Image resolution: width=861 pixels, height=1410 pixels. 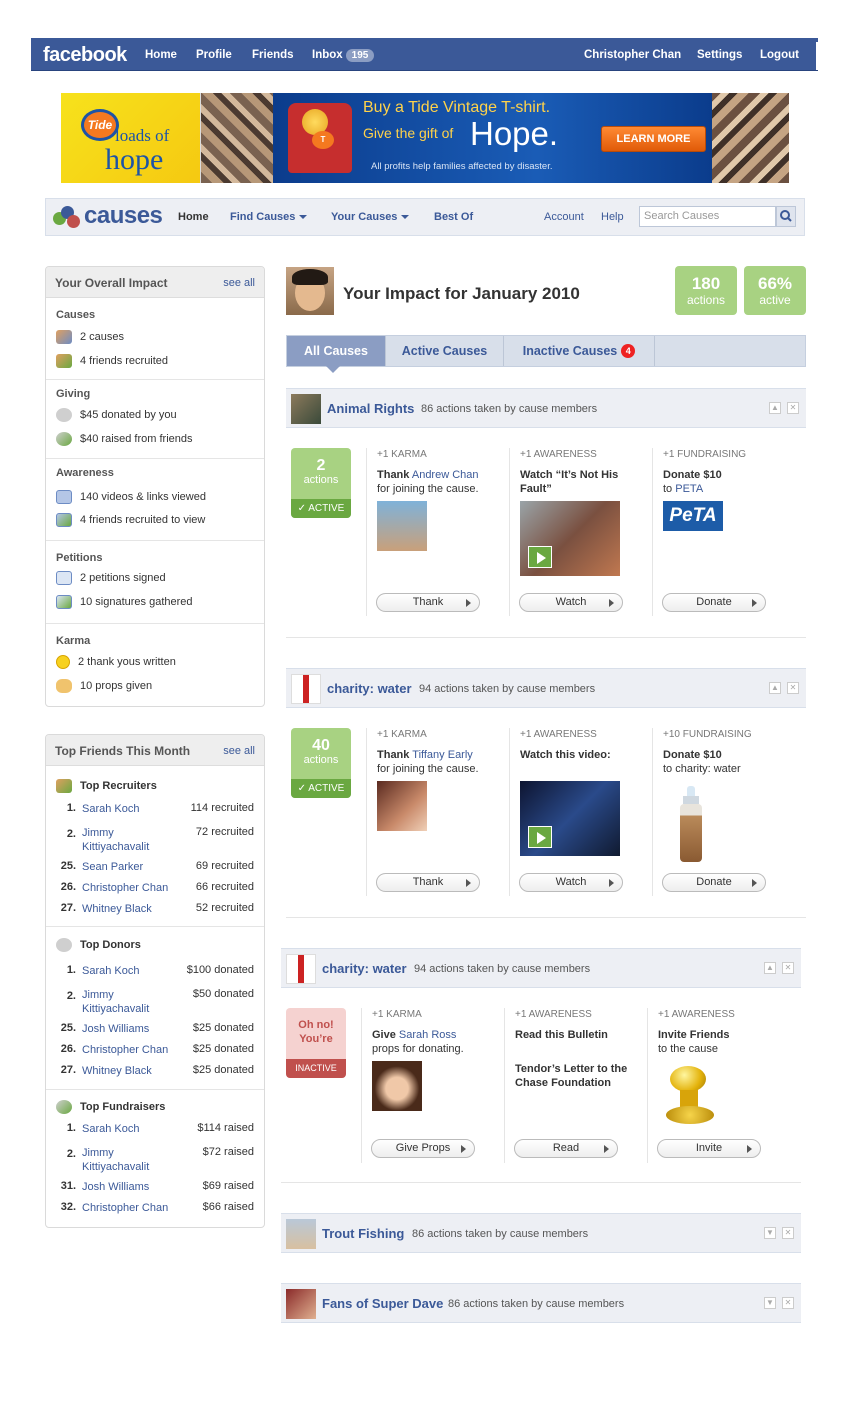 What do you see at coordinates (442, 755) in the screenshot?
I see `friend-link: Tiffany Early` at bounding box center [442, 755].